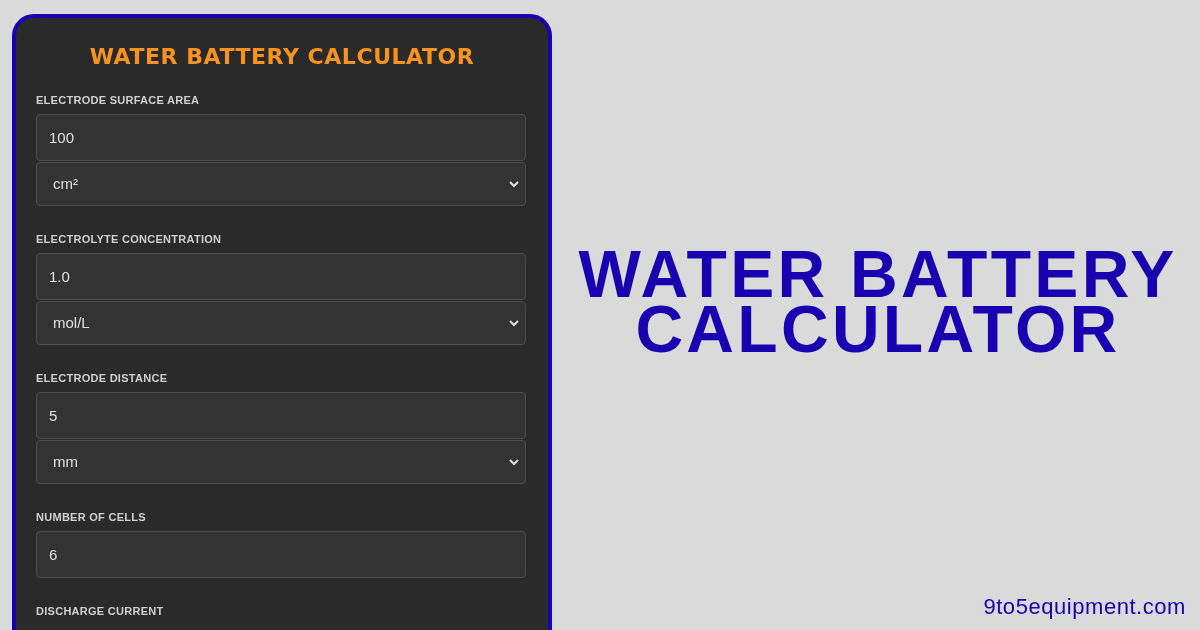  Describe the element at coordinates (91, 517) in the screenshot. I see `field-label: NUMBER OF CELLS` at that location.